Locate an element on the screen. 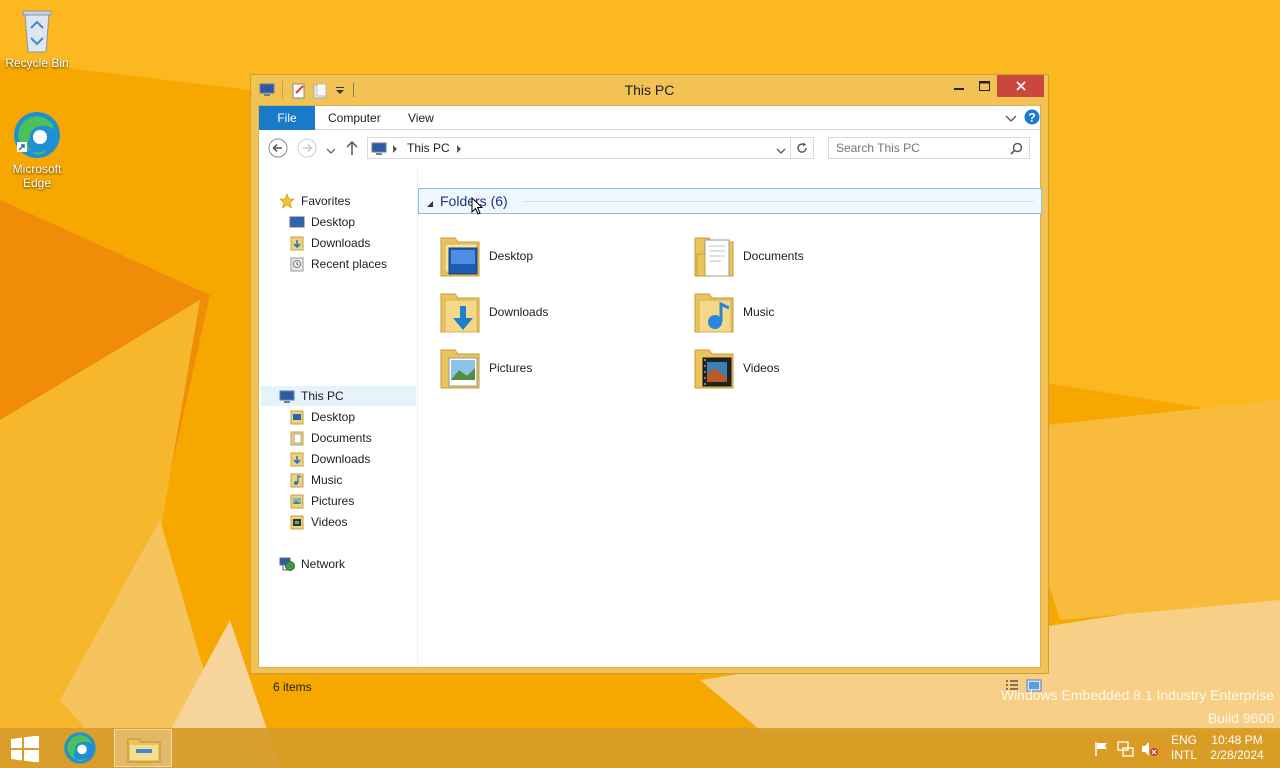 The width and height of the screenshot is (1280, 768). nav-favorites-recent-places: Recent places is located at coordinates (338, 264).